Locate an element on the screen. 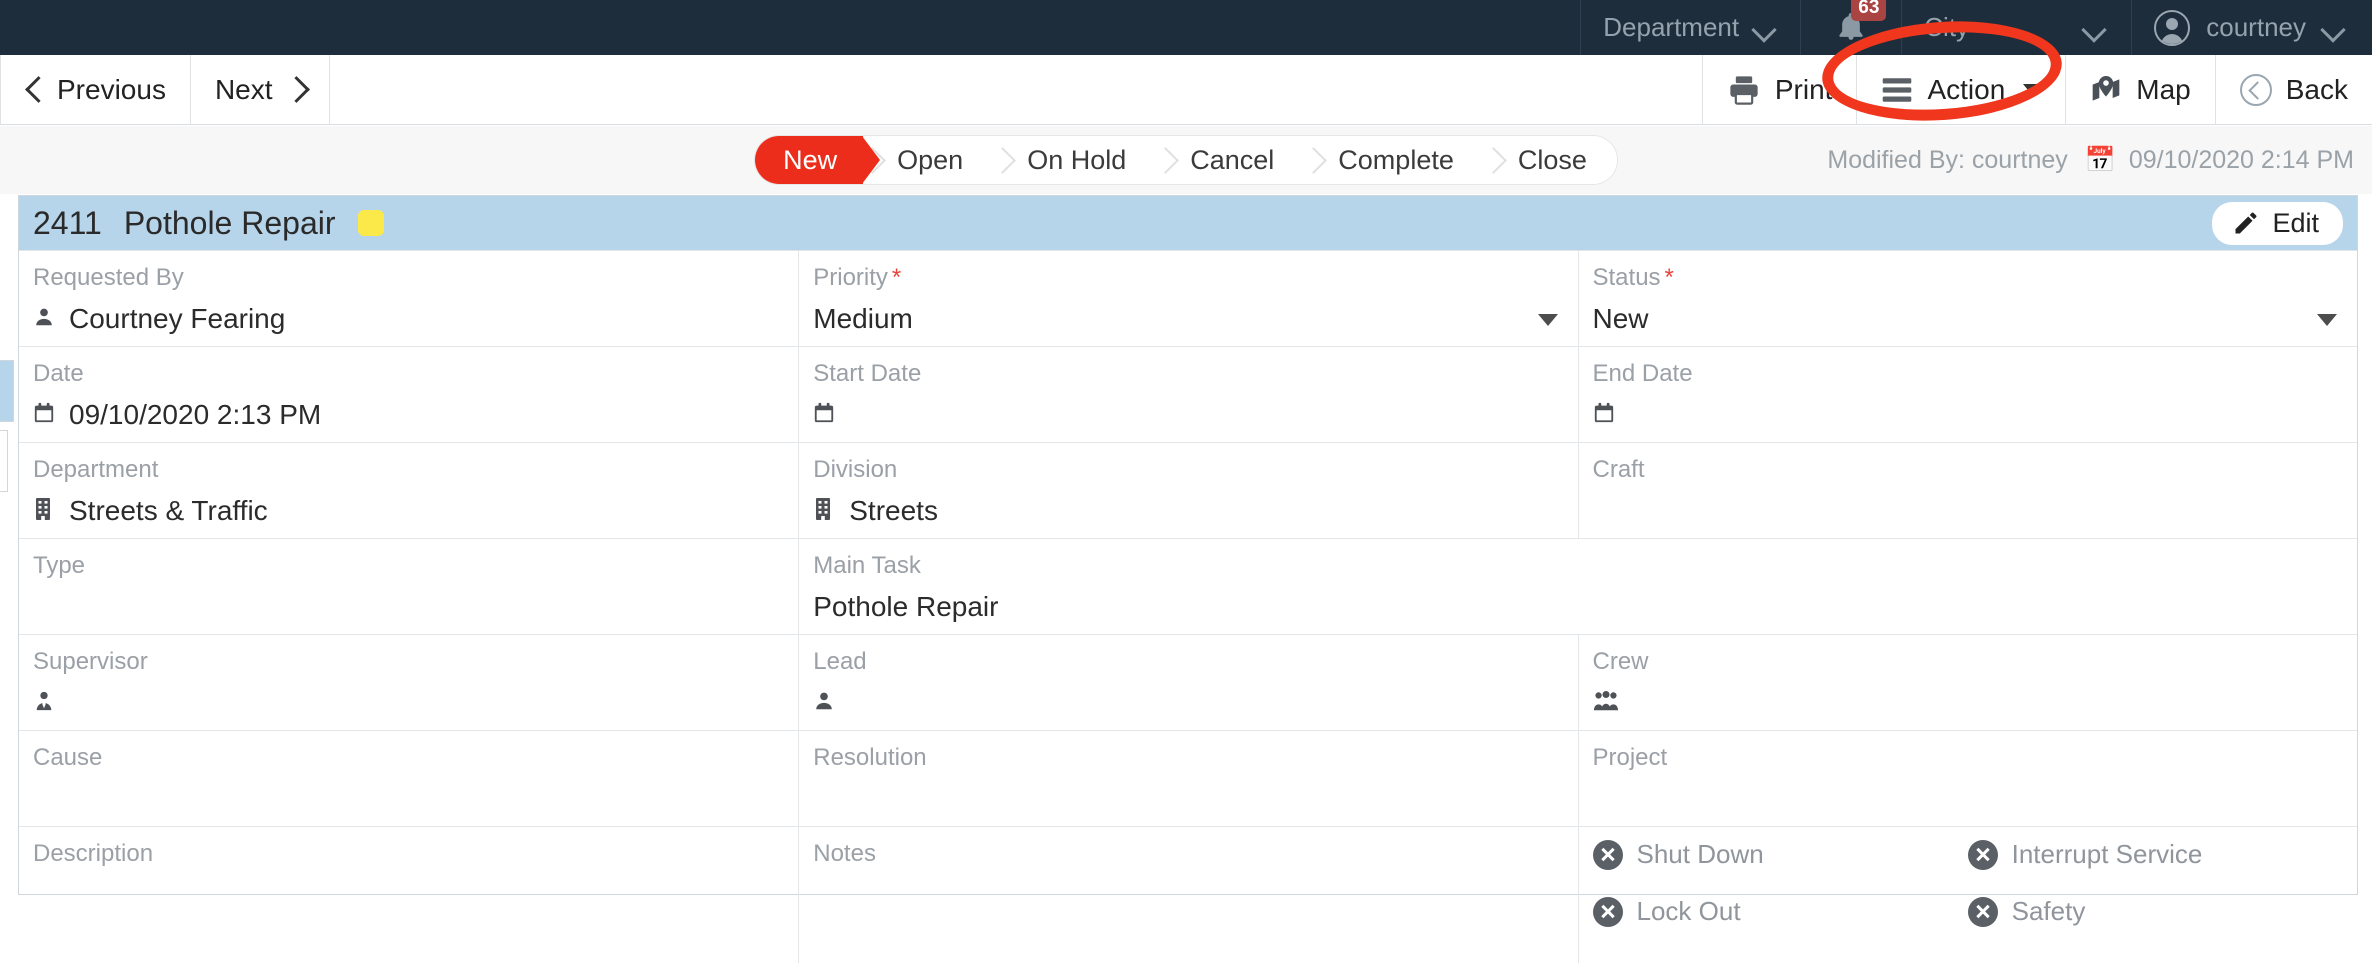 The height and width of the screenshot is (963, 2372). chevron-down-icon is located at coordinates (2335, 28).